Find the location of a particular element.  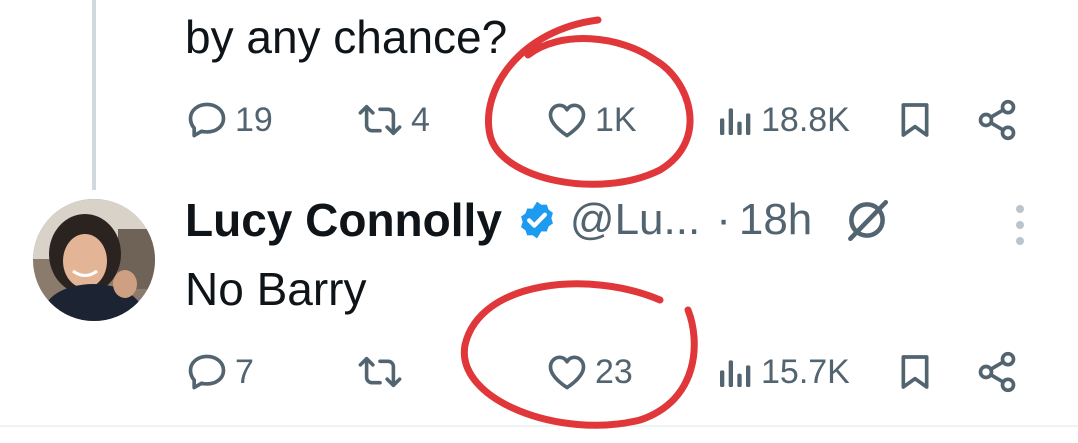

thread-line is located at coordinates (94, 95).